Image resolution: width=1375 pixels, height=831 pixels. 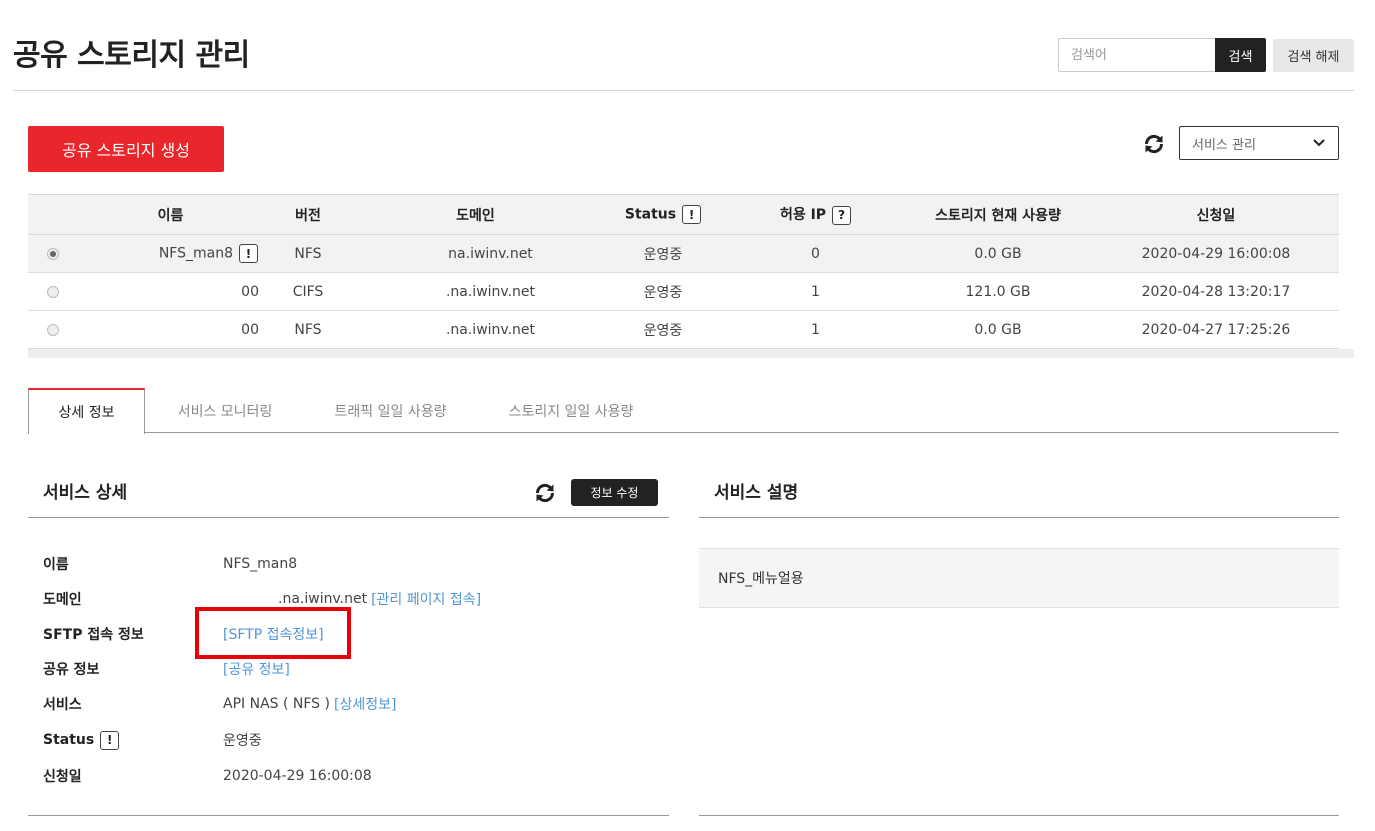 What do you see at coordinates (353, 564) in the screenshot?
I see `detail-row-name: 이름 NFS_man8` at bounding box center [353, 564].